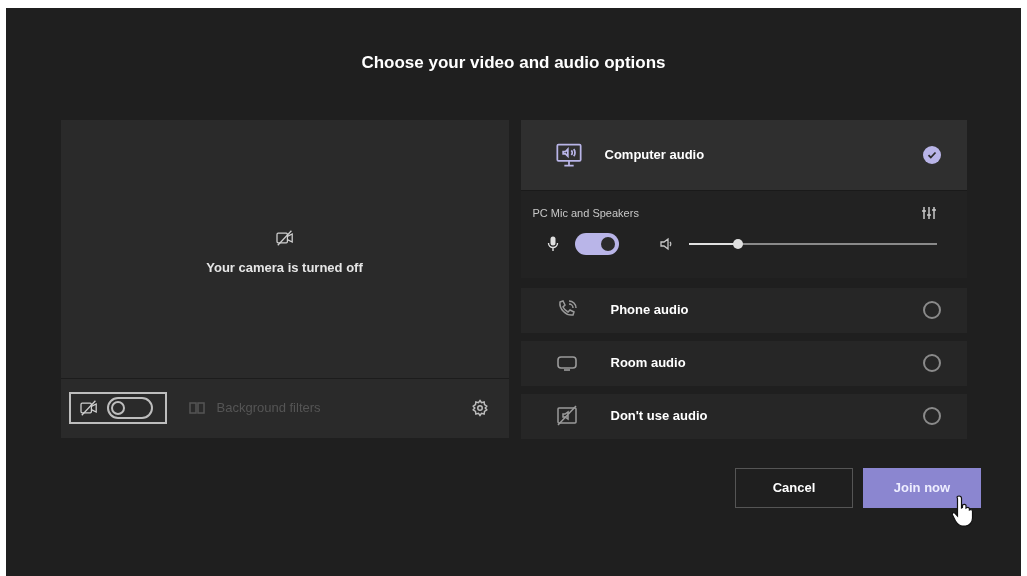 The width and height of the screenshot is (1027, 576). I want to click on volume-thumb, so click(738, 244).